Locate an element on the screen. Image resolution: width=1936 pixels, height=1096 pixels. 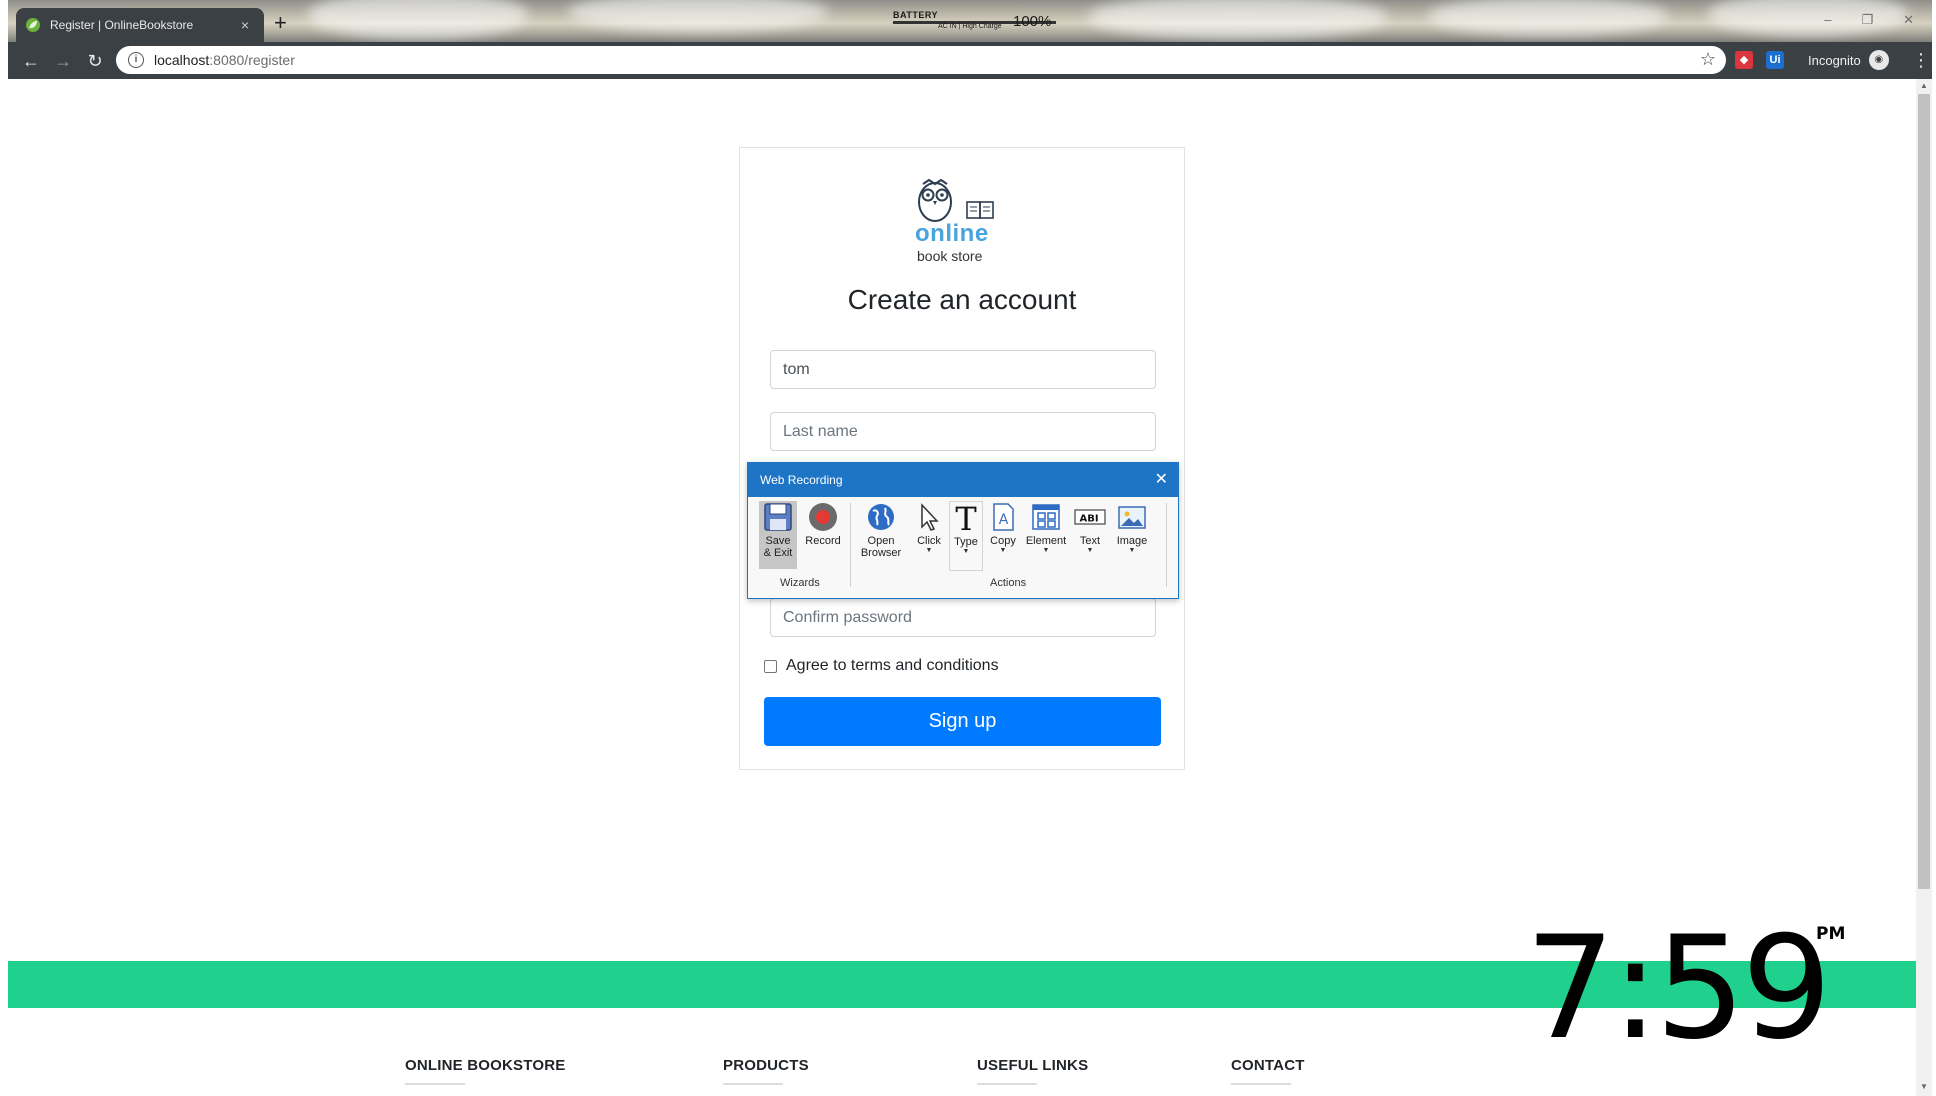
scroll-up-icon: ▲ is located at coordinates (1924, 85).